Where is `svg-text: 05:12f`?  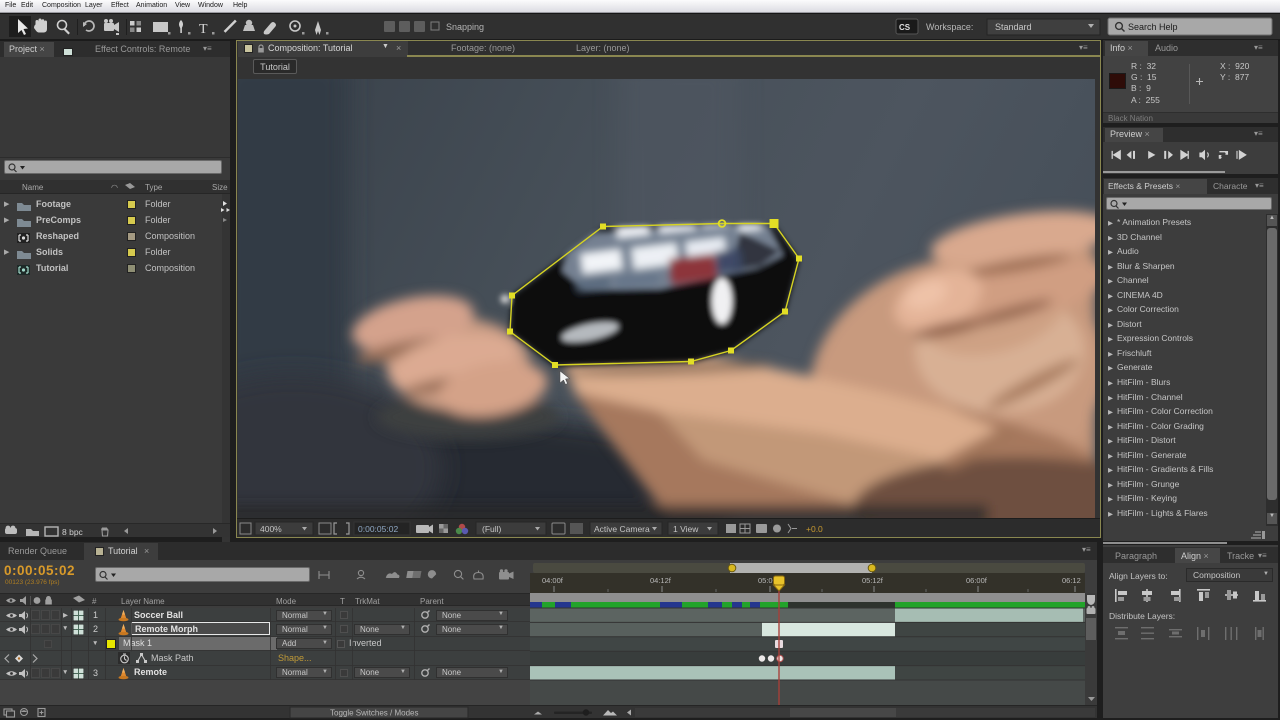
svg-text: 05:12f is located at coordinates (873, 580).